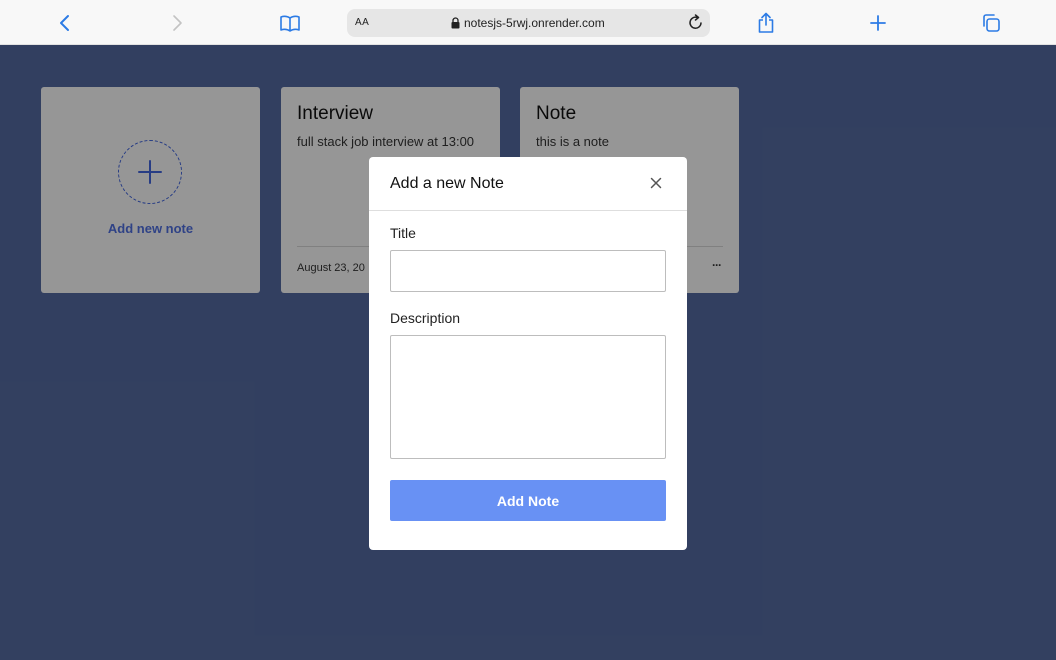  I want to click on title-label: Title, so click(403, 233).